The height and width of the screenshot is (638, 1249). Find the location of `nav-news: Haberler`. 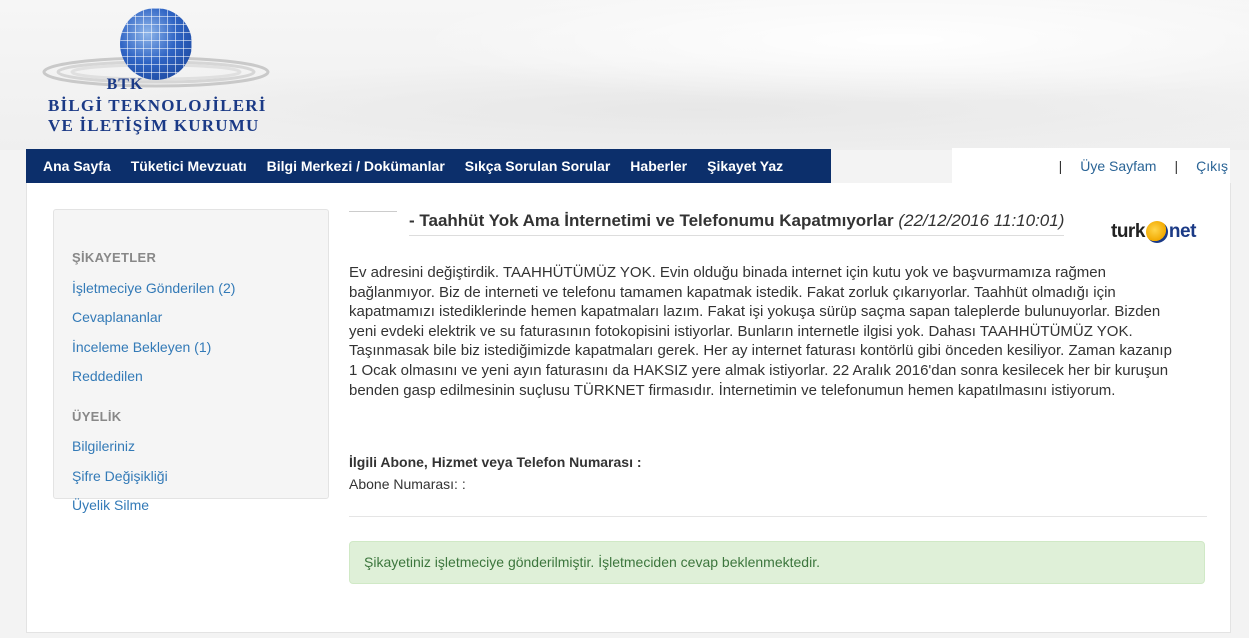

nav-news: Haberler is located at coordinates (658, 166).